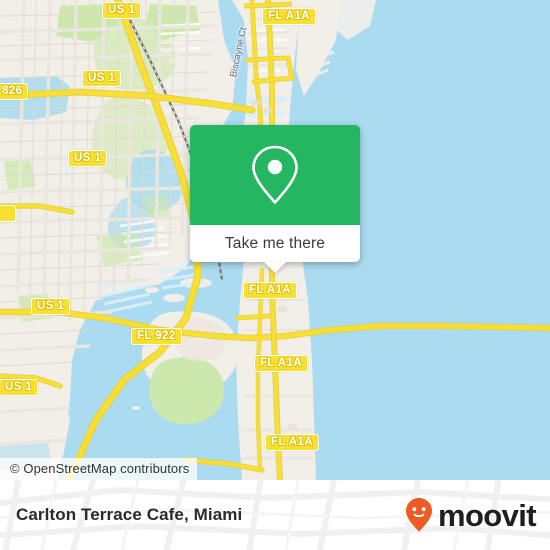  Describe the element at coordinates (8, 213) in the screenshot. I see `road-shield-clipped-left` at that location.